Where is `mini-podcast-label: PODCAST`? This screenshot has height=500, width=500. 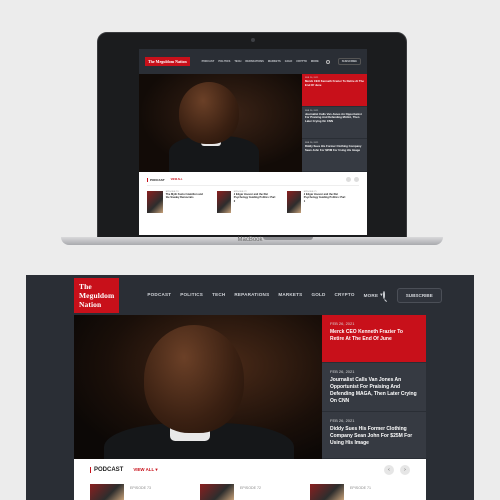
mini-podcast-label: PODCAST is located at coordinates (156, 179).